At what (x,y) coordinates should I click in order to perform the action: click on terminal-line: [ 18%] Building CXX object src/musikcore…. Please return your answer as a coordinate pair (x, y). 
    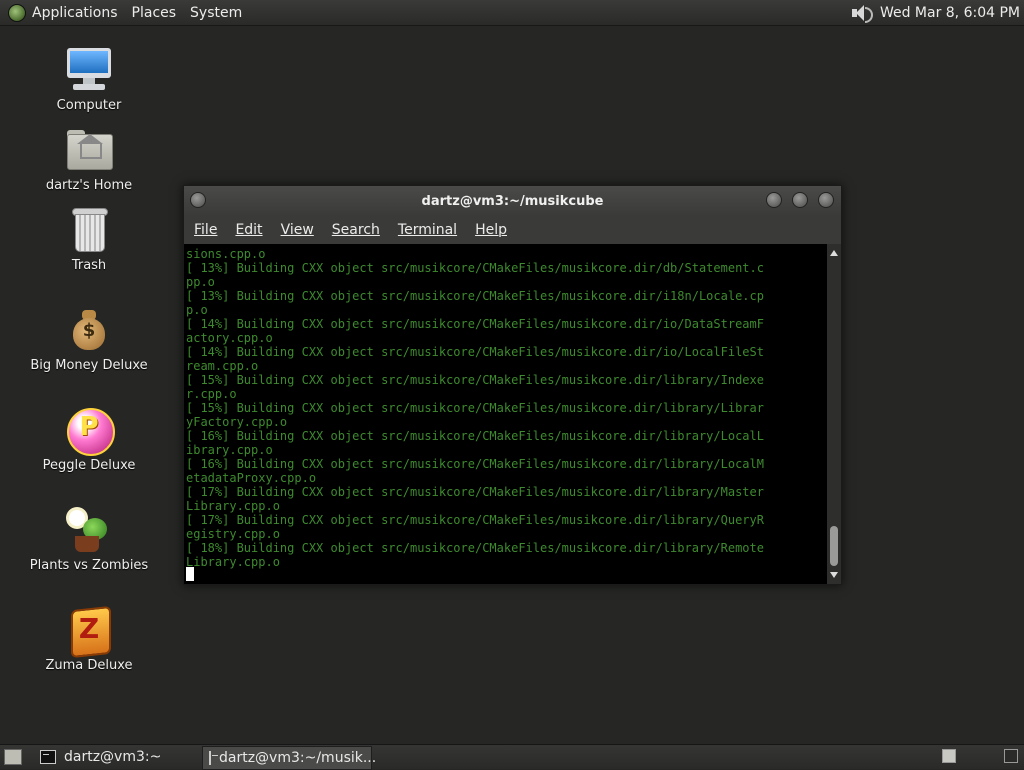
    Looking at the image, I should click on (475, 548).